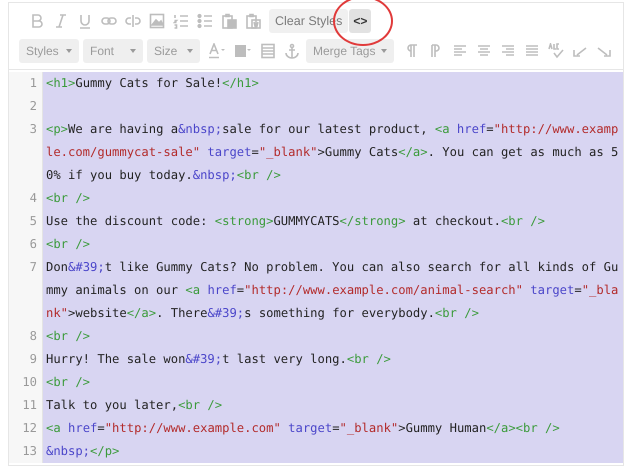 The height and width of the screenshot is (468, 632). Describe the element at coordinates (33, 83) in the screenshot. I see `line-number: 1` at that location.